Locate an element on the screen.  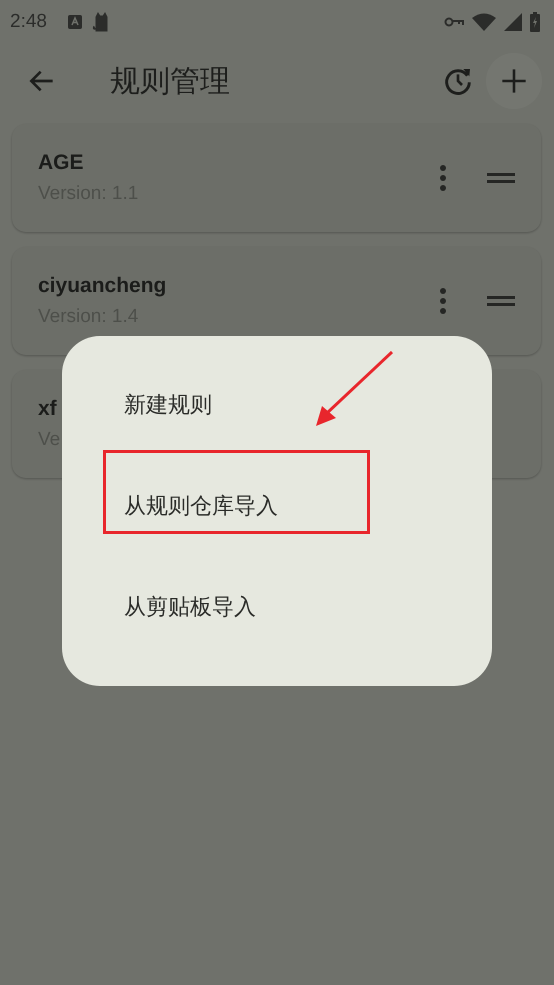
menu-option: 从规则仓库导入 is located at coordinates (201, 506).